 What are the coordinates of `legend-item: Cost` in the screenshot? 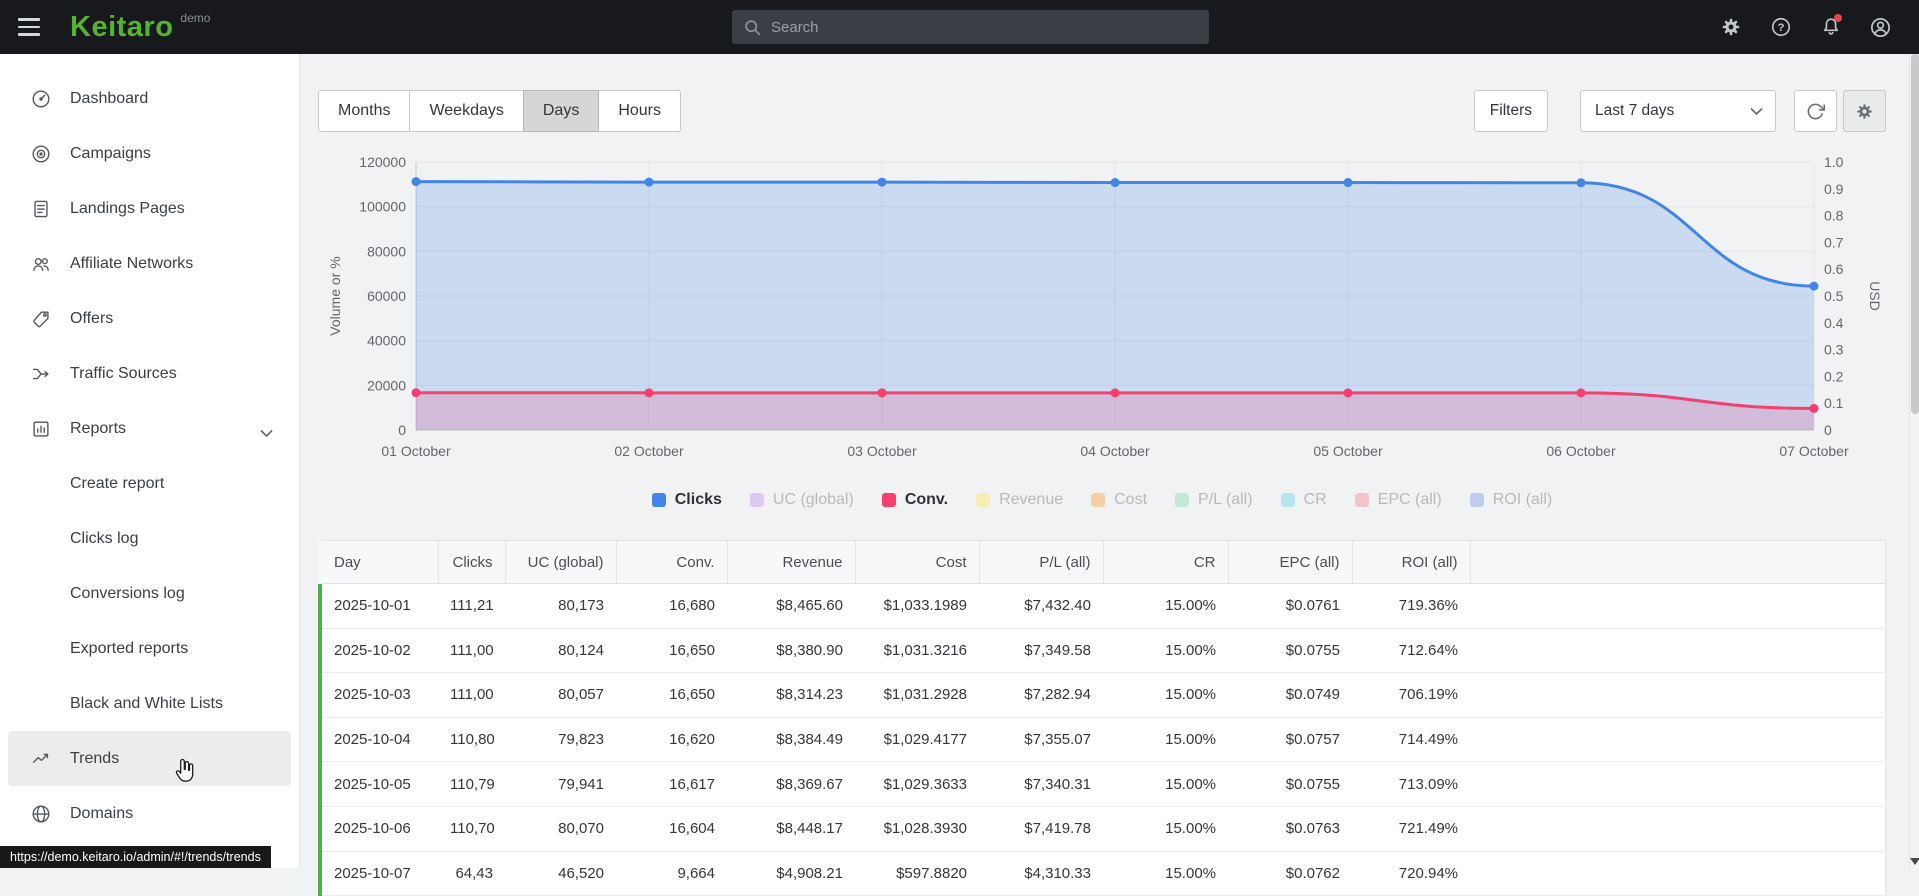 It's located at (1119, 500).